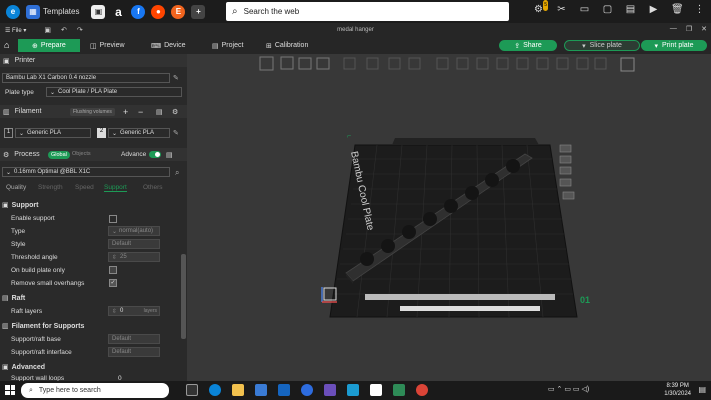  I want to click on seam-paint-icon, so click(562, 63).